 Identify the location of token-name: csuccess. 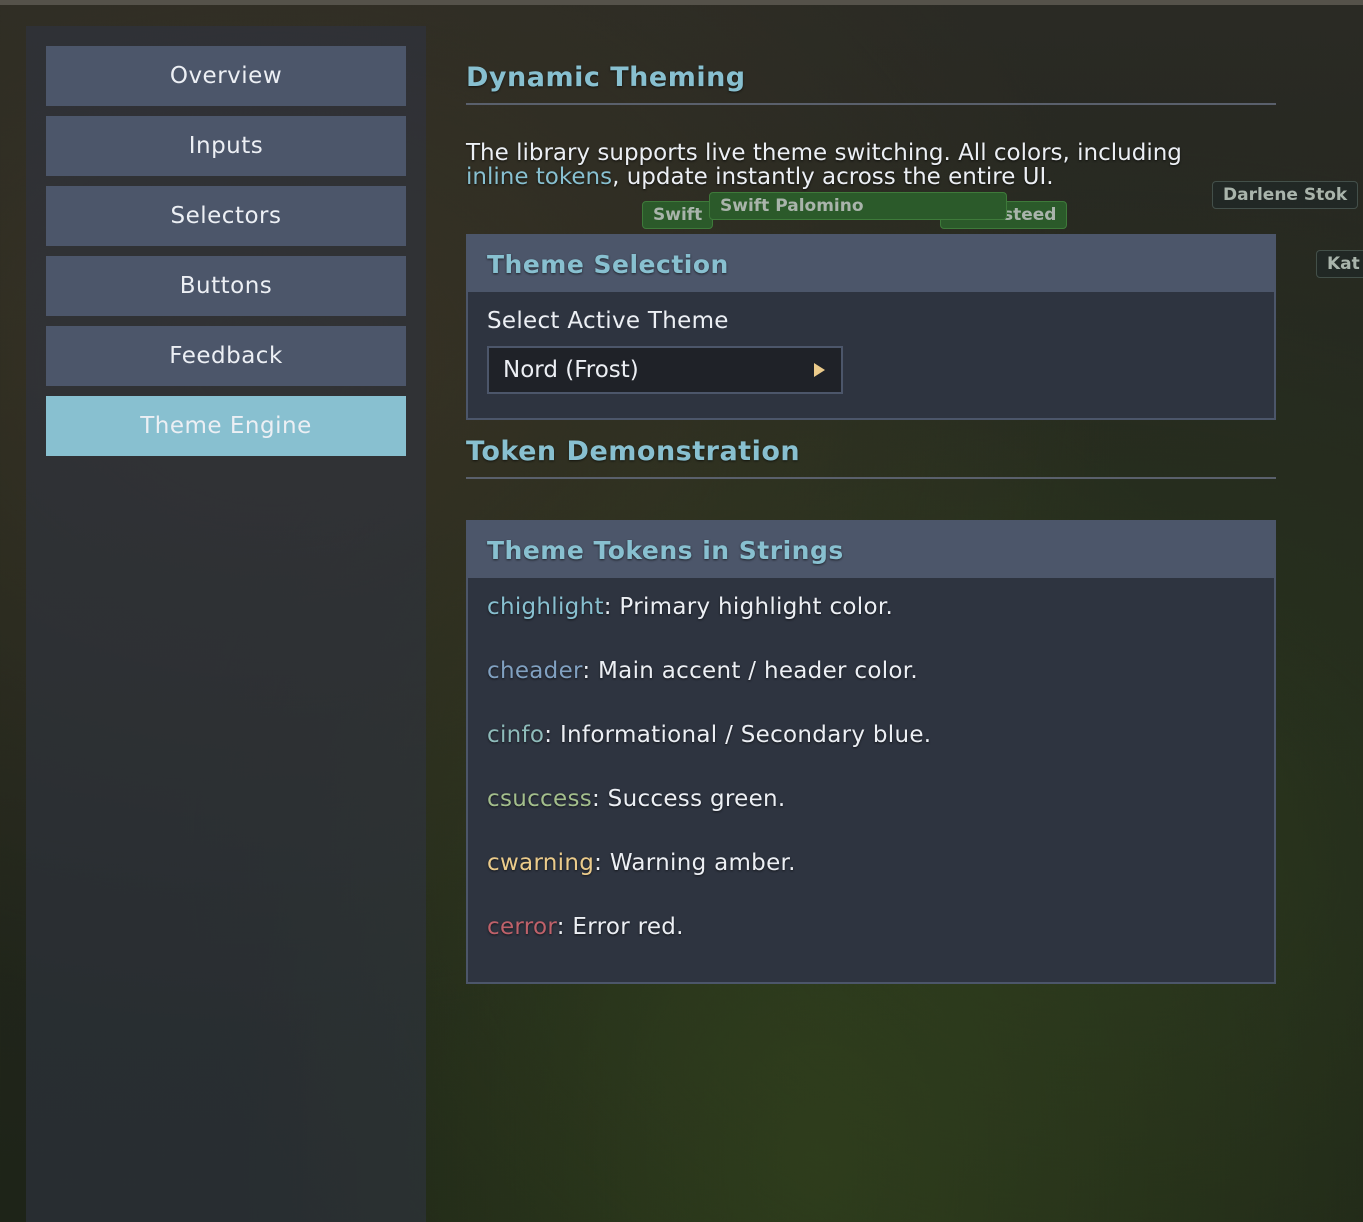
(540, 799).